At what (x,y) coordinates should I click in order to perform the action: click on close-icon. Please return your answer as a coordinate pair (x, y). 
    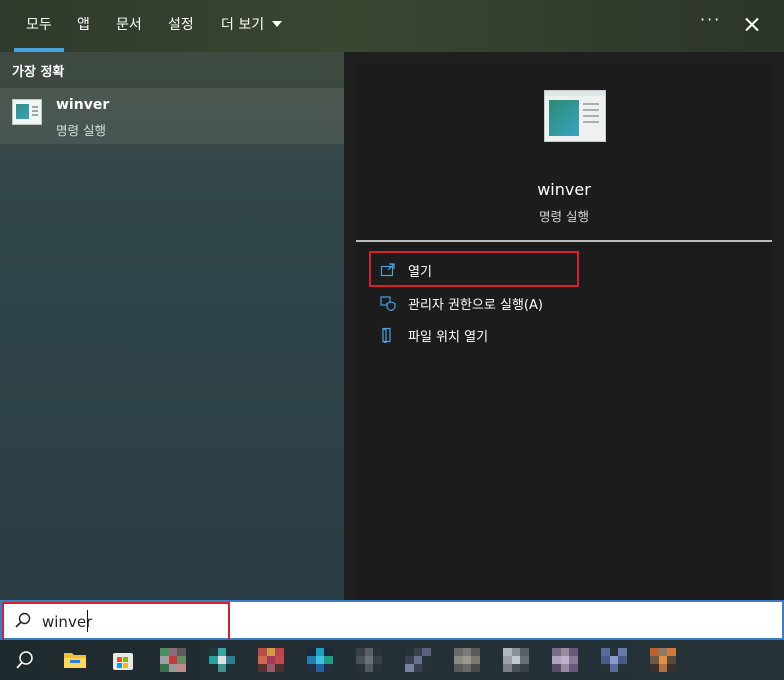
    Looking at the image, I should click on (752, 24).